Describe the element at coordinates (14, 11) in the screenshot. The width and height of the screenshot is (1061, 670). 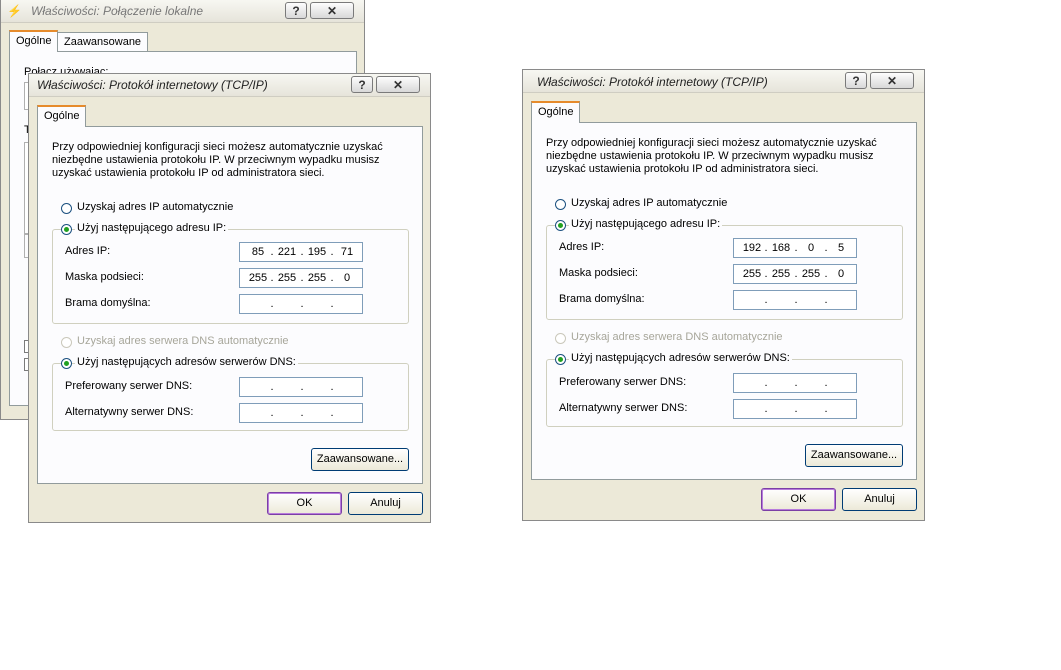
I see `network-icon: ⚡` at that location.